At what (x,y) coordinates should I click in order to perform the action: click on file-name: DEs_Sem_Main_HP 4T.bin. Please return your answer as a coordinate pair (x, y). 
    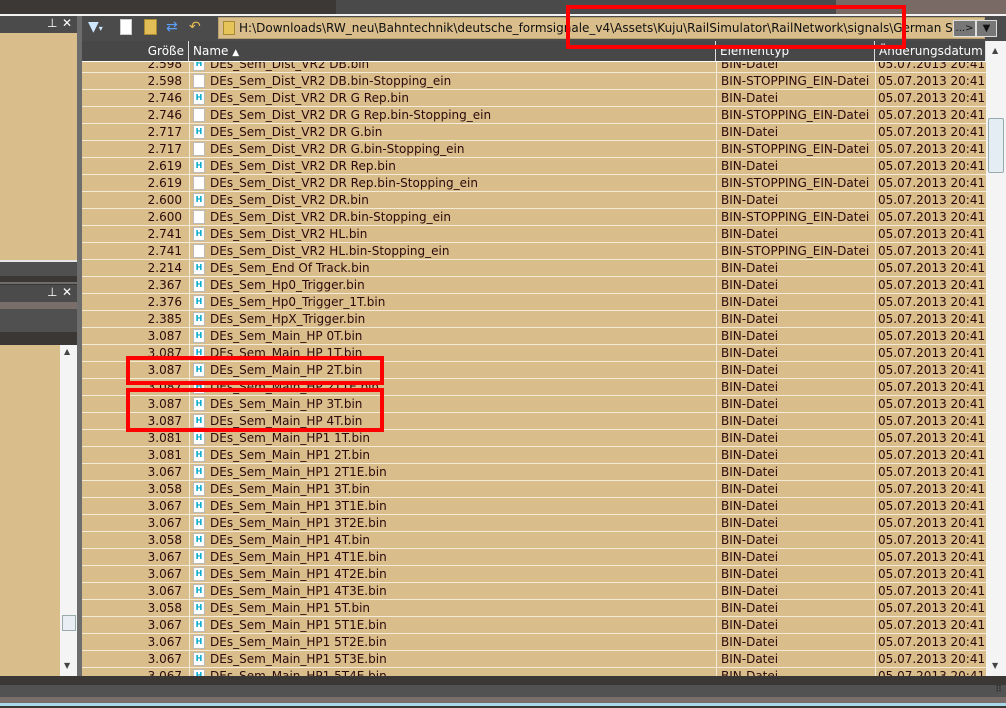
    Looking at the image, I should click on (286, 421).